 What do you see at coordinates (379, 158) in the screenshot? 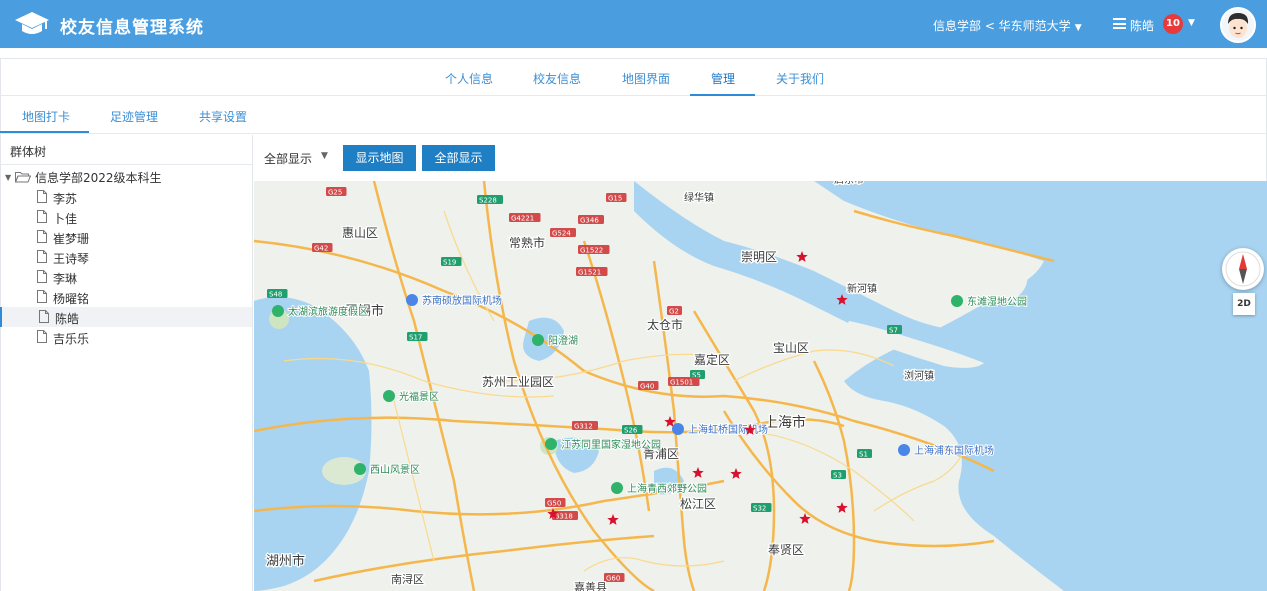
I see `show-map-button: 显示地图` at bounding box center [379, 158].